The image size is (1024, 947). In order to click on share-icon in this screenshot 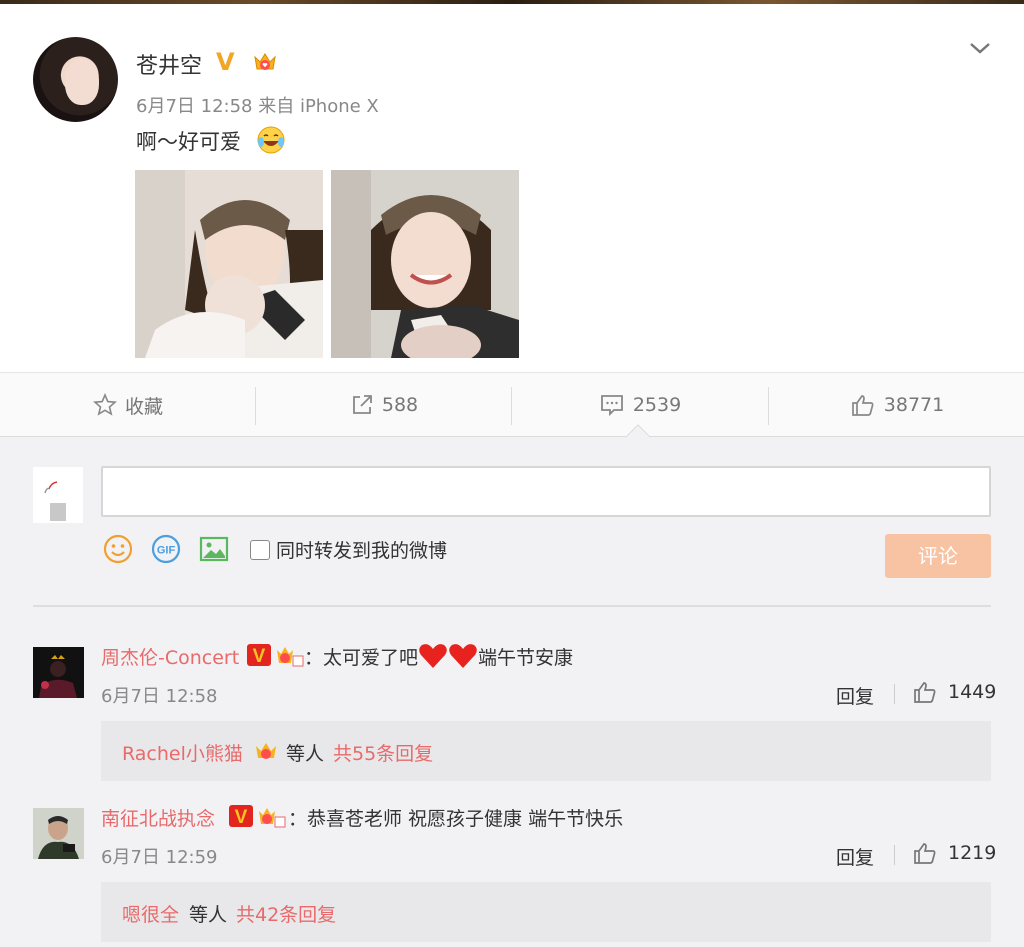, I will do `click(362, 404)`.